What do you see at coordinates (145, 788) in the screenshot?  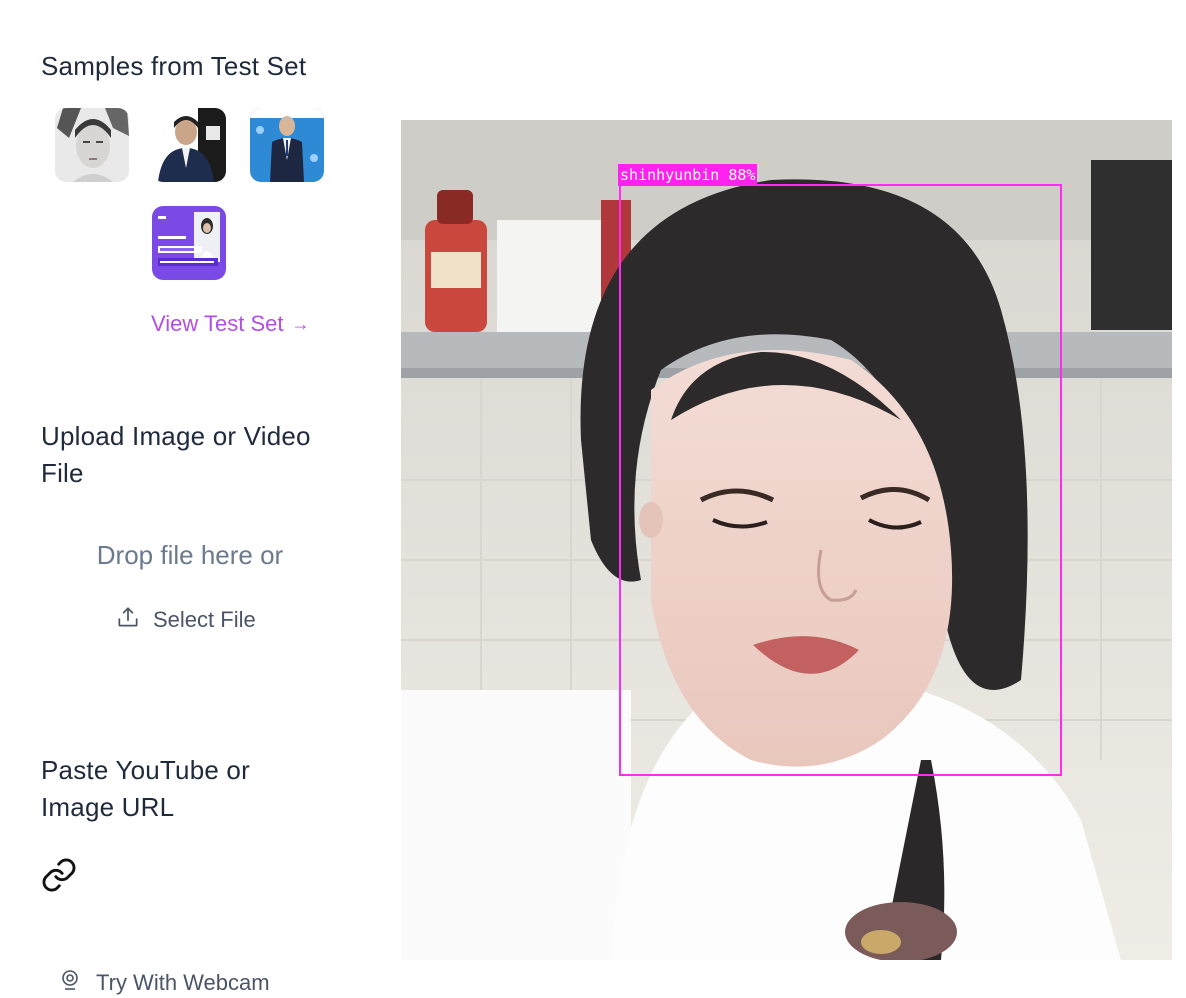 I see `url-title: Paste YouTube or Image URL` at bounding box center [145, 788].